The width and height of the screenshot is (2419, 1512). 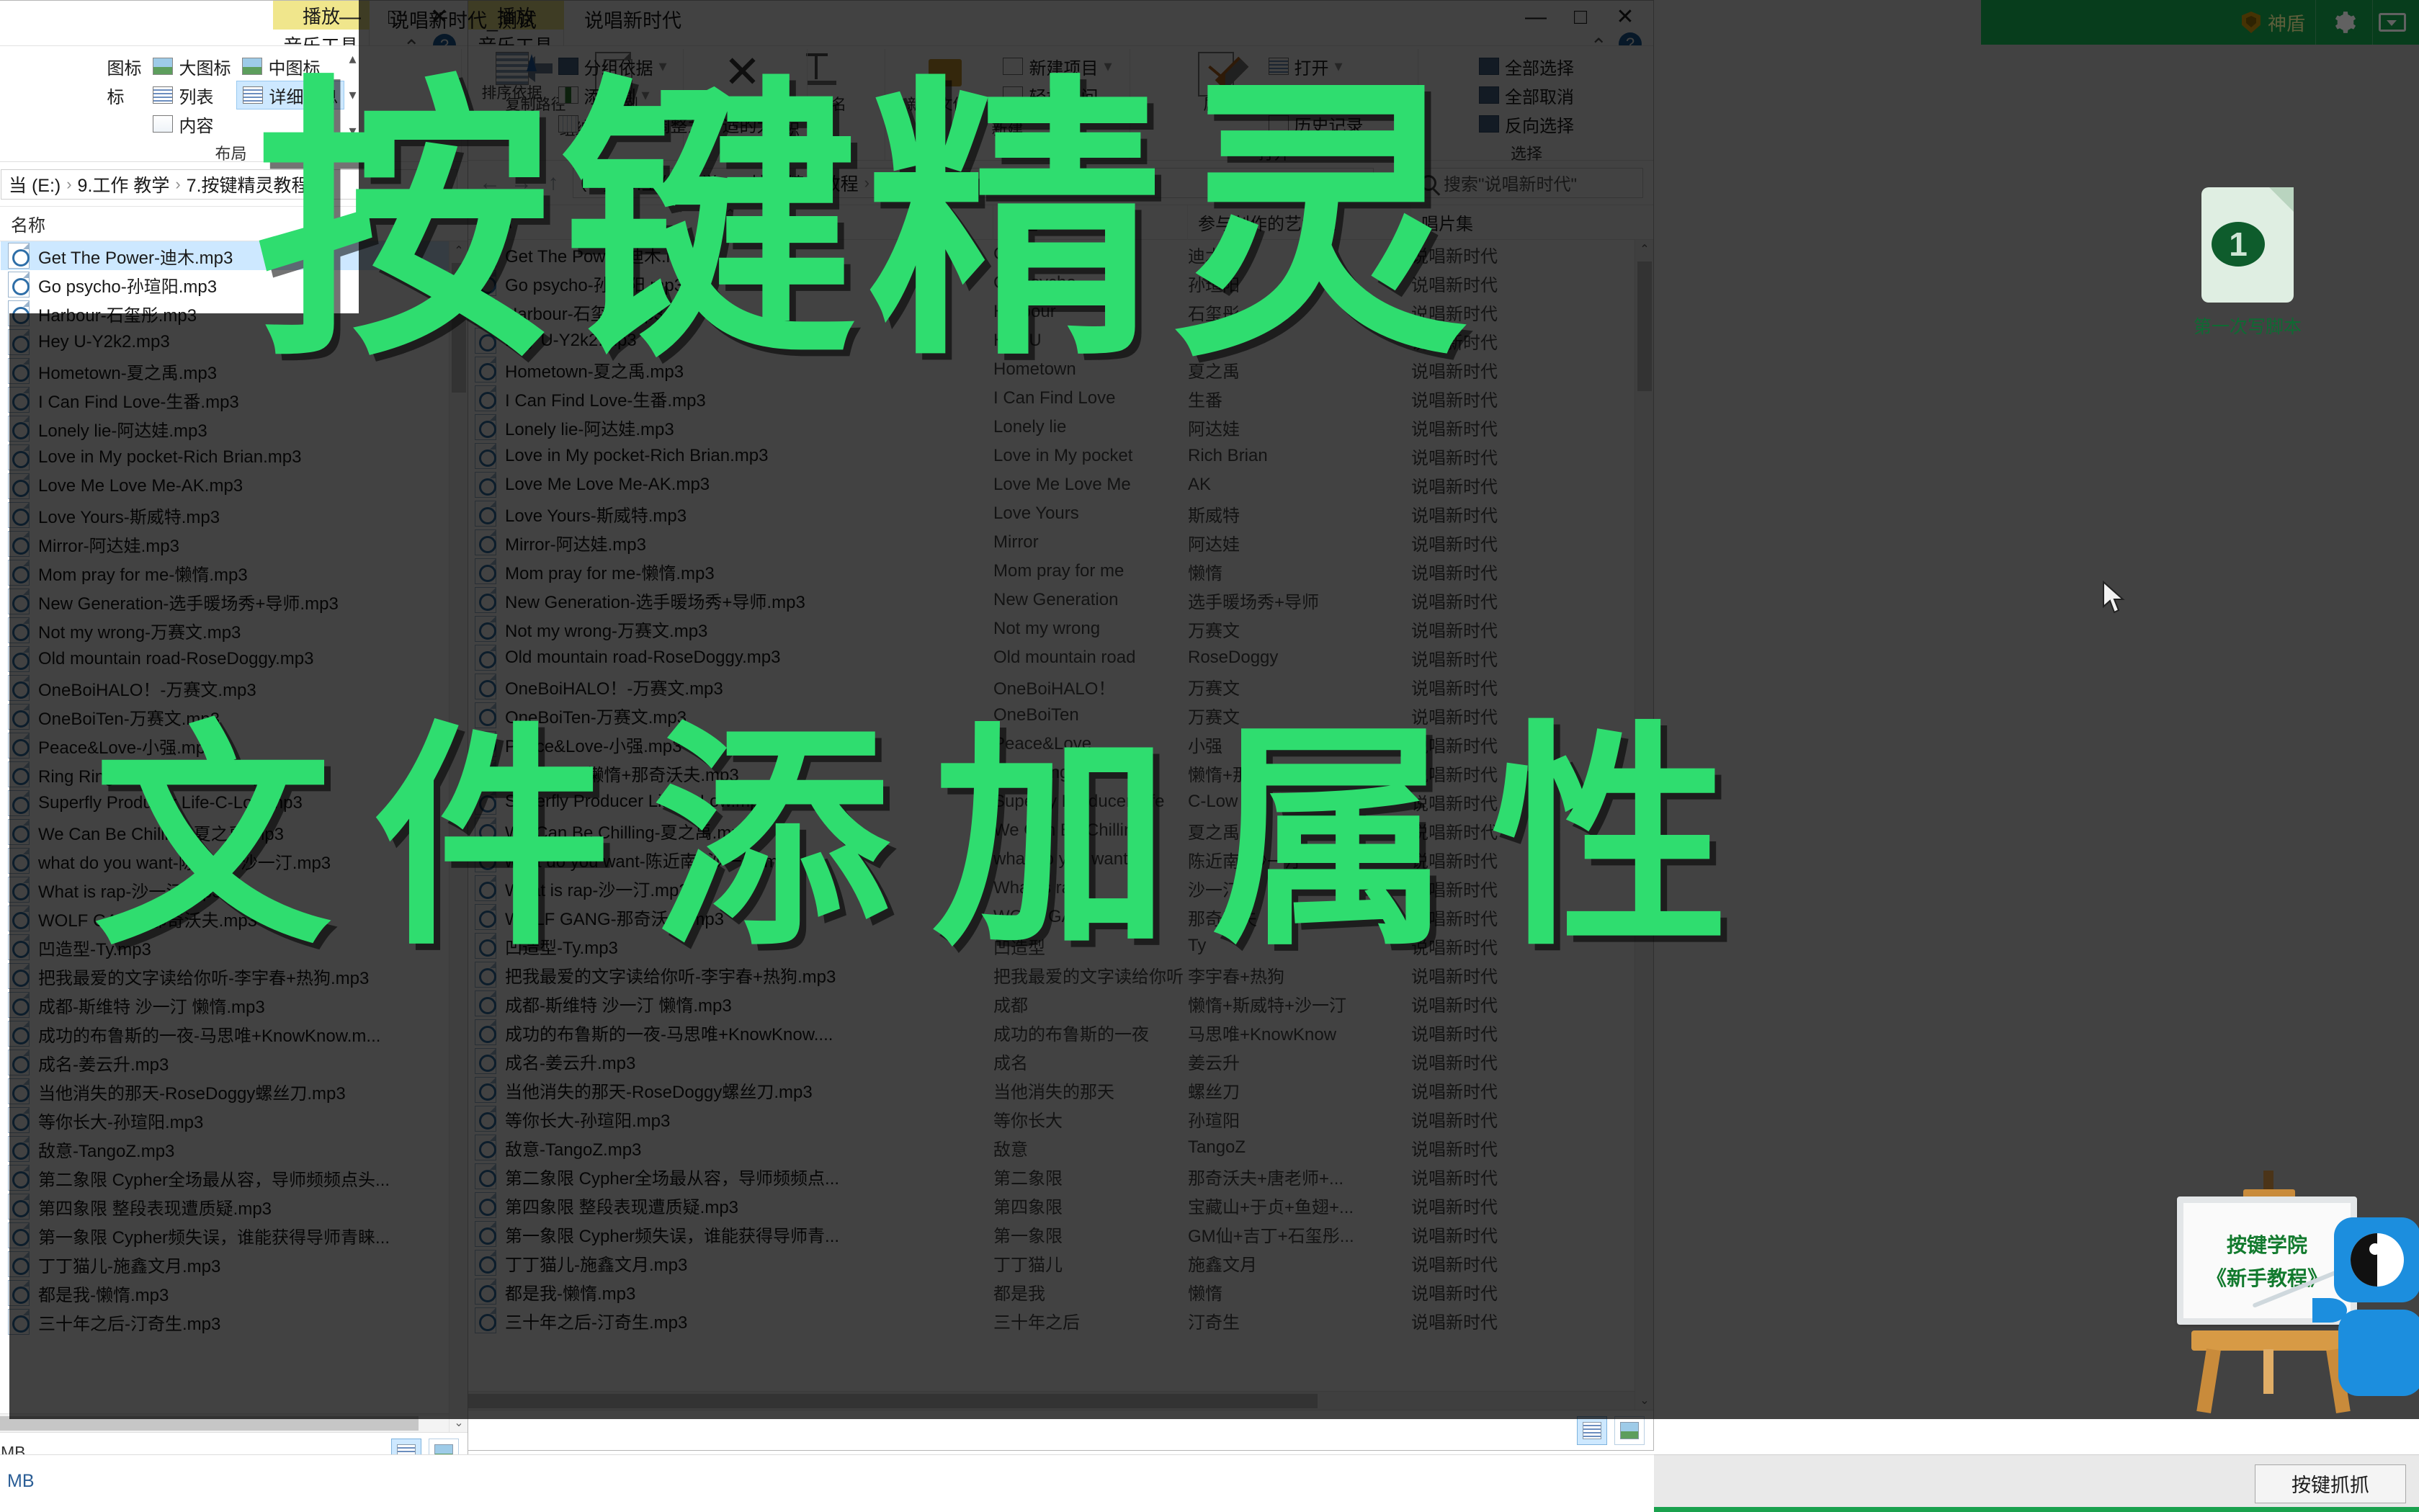 What do you see at coordinates (673, 183) in the screenshot?
I see `breadcrumb-segment-1: 9.工作 教学` at bounding box center [673, 183].